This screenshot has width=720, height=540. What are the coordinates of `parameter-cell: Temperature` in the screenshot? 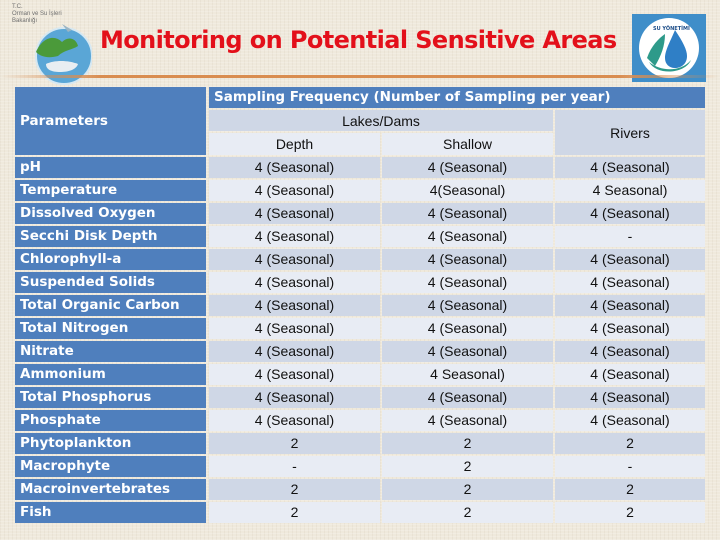 It's located at (110, 190).